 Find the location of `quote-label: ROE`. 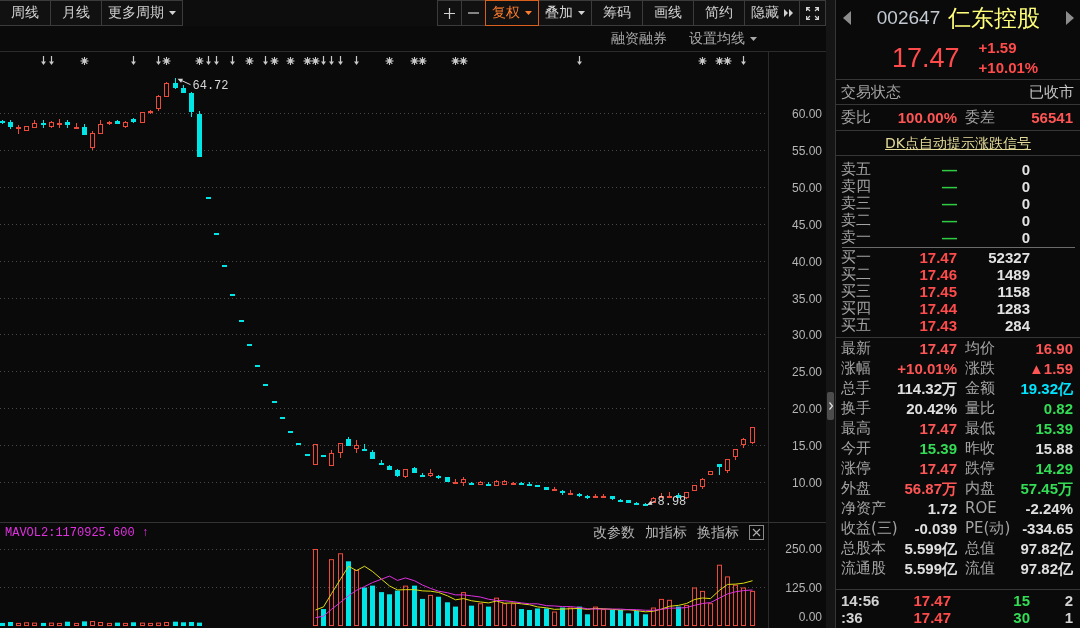

quote-label: ROE is located at coordinates (981, 508).